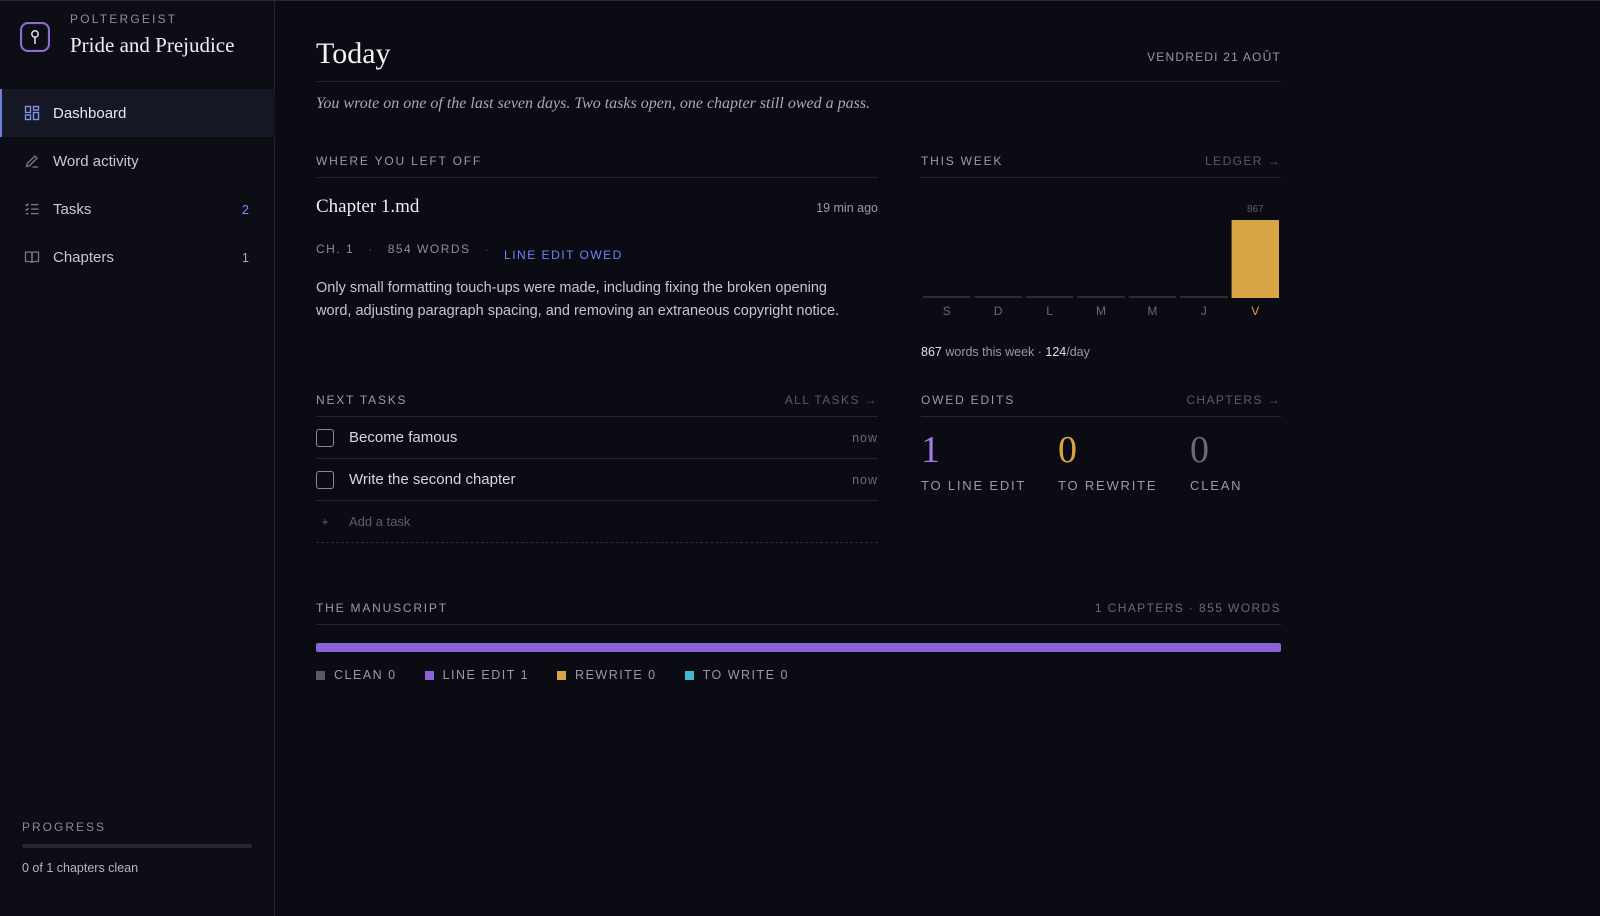  What do you see at coordinates (947, 311) in the screenshot?
I see `chart-tick-label: S` at bounding box center [947, 311].